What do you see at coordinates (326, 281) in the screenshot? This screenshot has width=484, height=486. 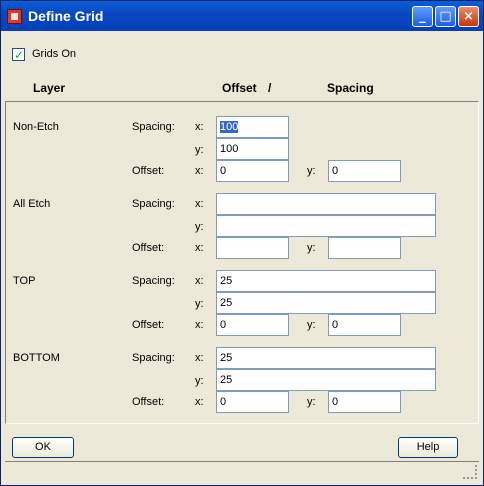 I see `top-spacing-x-input: 25` at bounding box center [326, 281].